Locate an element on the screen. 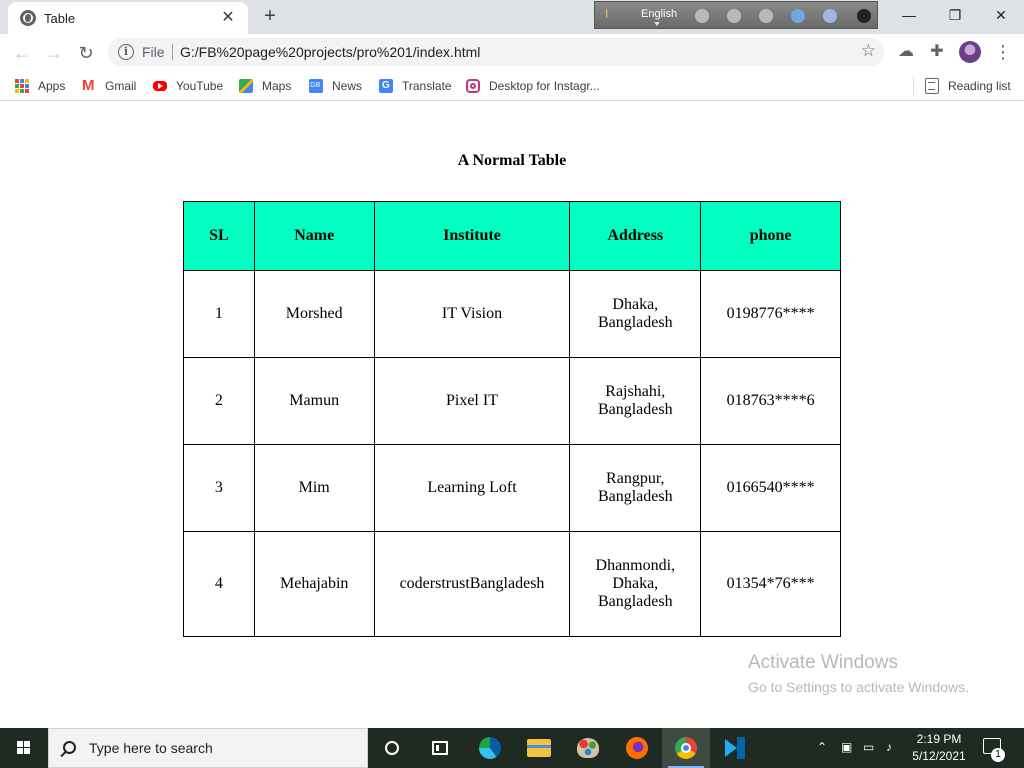 The image size is (1024, 768). cortana-icon is located at coordinates (392, 748).